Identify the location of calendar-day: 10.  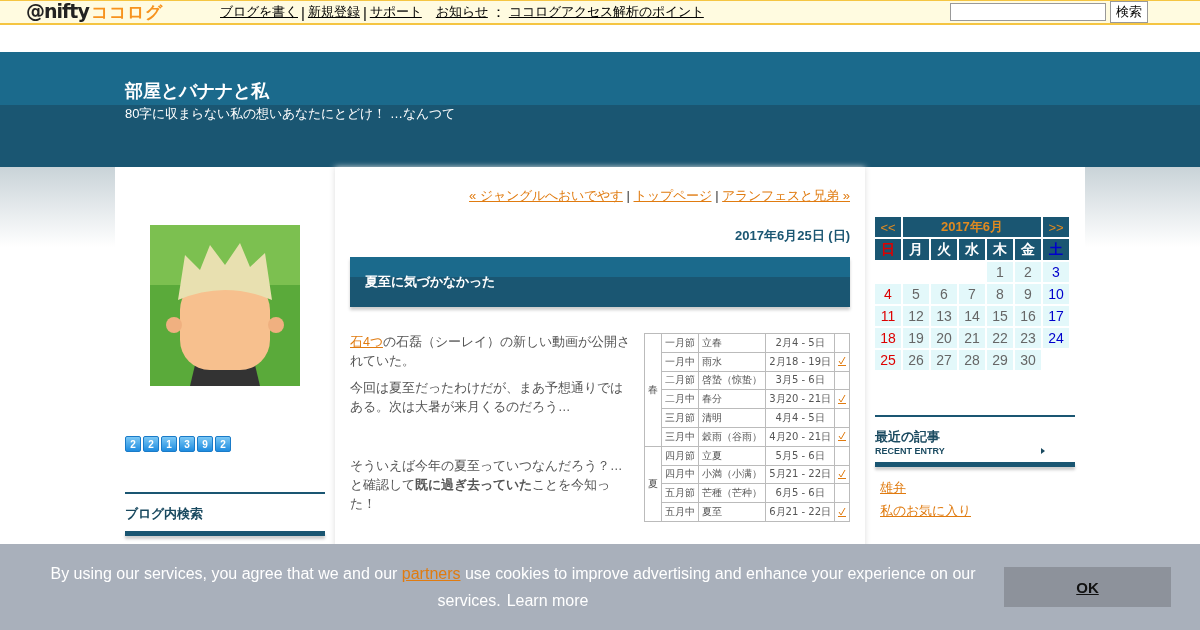
(1056, 294).